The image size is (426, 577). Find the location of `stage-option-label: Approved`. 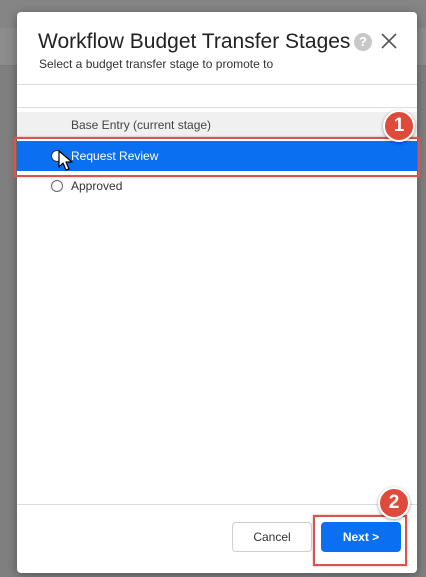

stage-option-label: Approved is located at coordinates (97, 186).